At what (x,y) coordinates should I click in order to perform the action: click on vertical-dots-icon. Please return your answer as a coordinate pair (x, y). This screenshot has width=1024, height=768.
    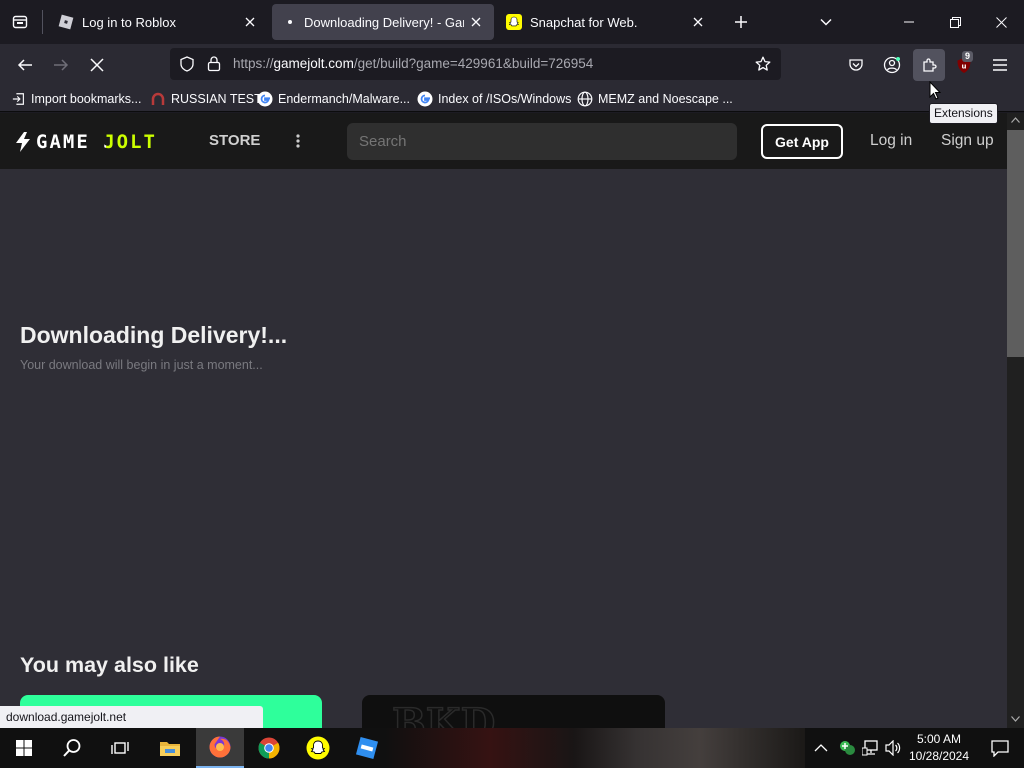
    Looking at the image, I should click on (298, 141).